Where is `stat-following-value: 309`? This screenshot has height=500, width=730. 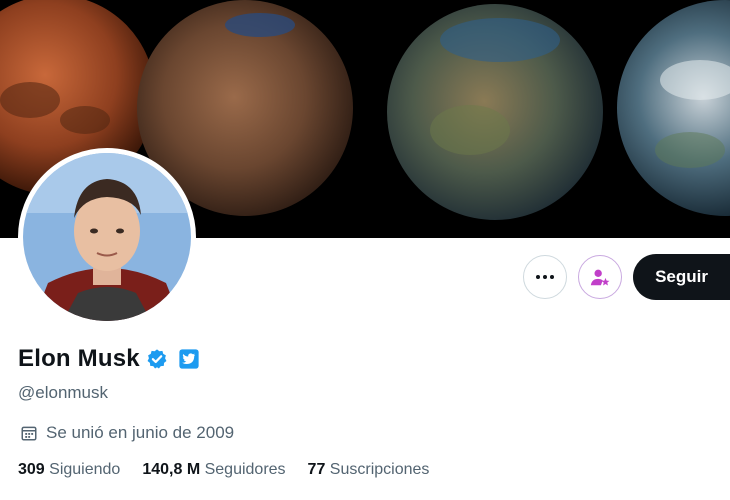
stat-following-value: 309 is located at coordinates (31, 469).